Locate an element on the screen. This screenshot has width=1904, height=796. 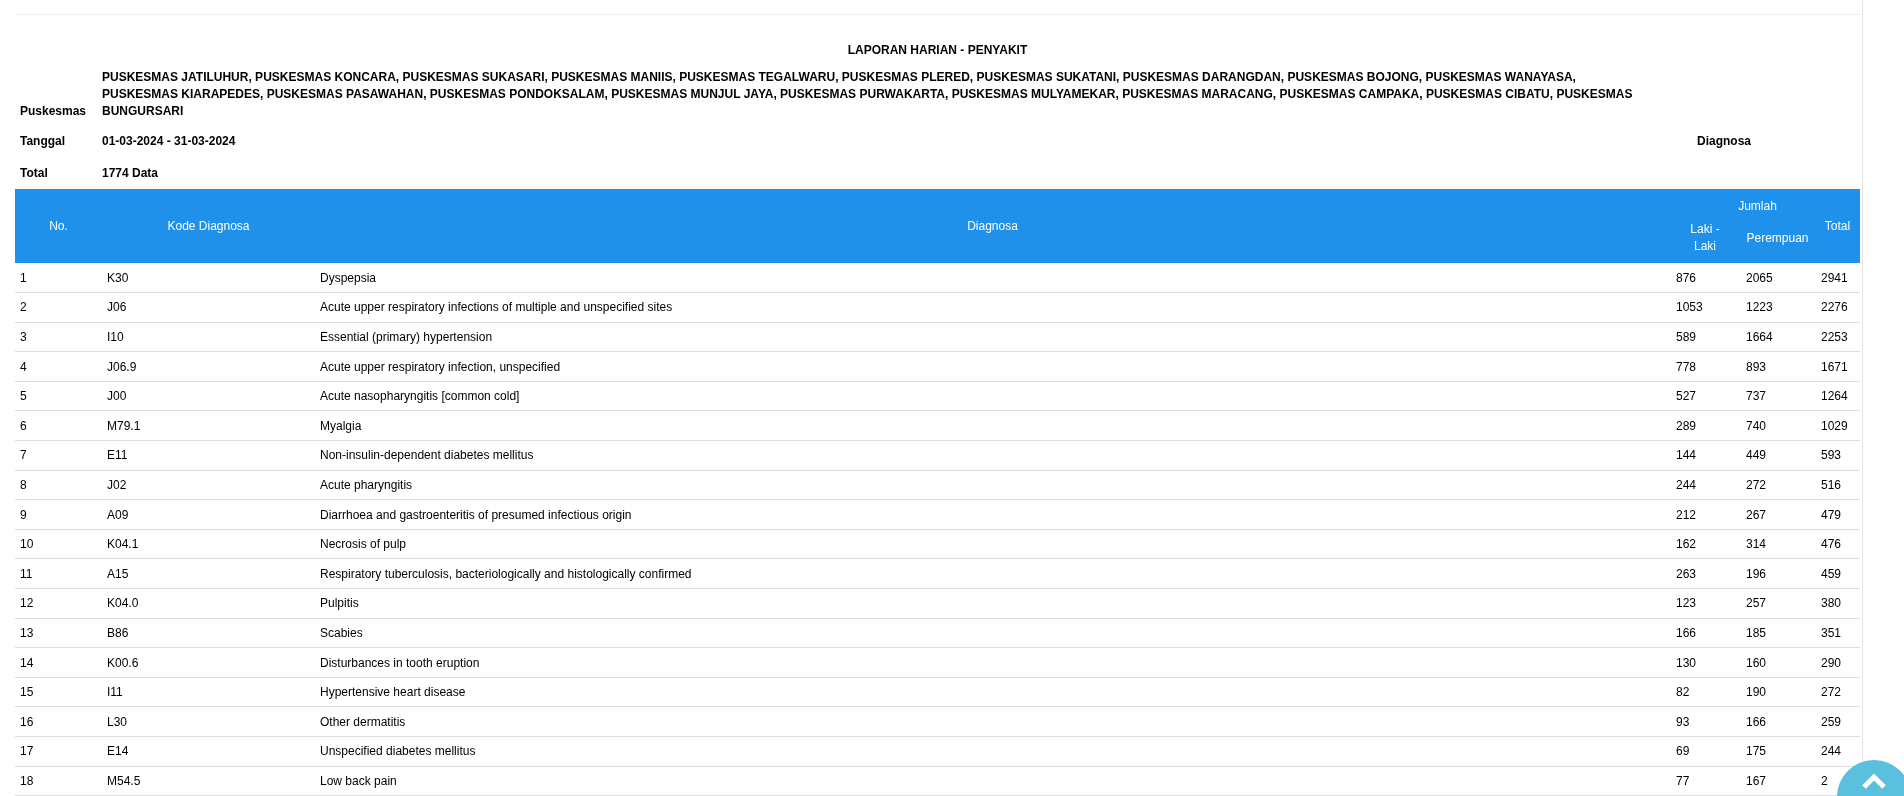
diagnosis-name: Hypertensive heart disease is located at coordinates (992, 692).